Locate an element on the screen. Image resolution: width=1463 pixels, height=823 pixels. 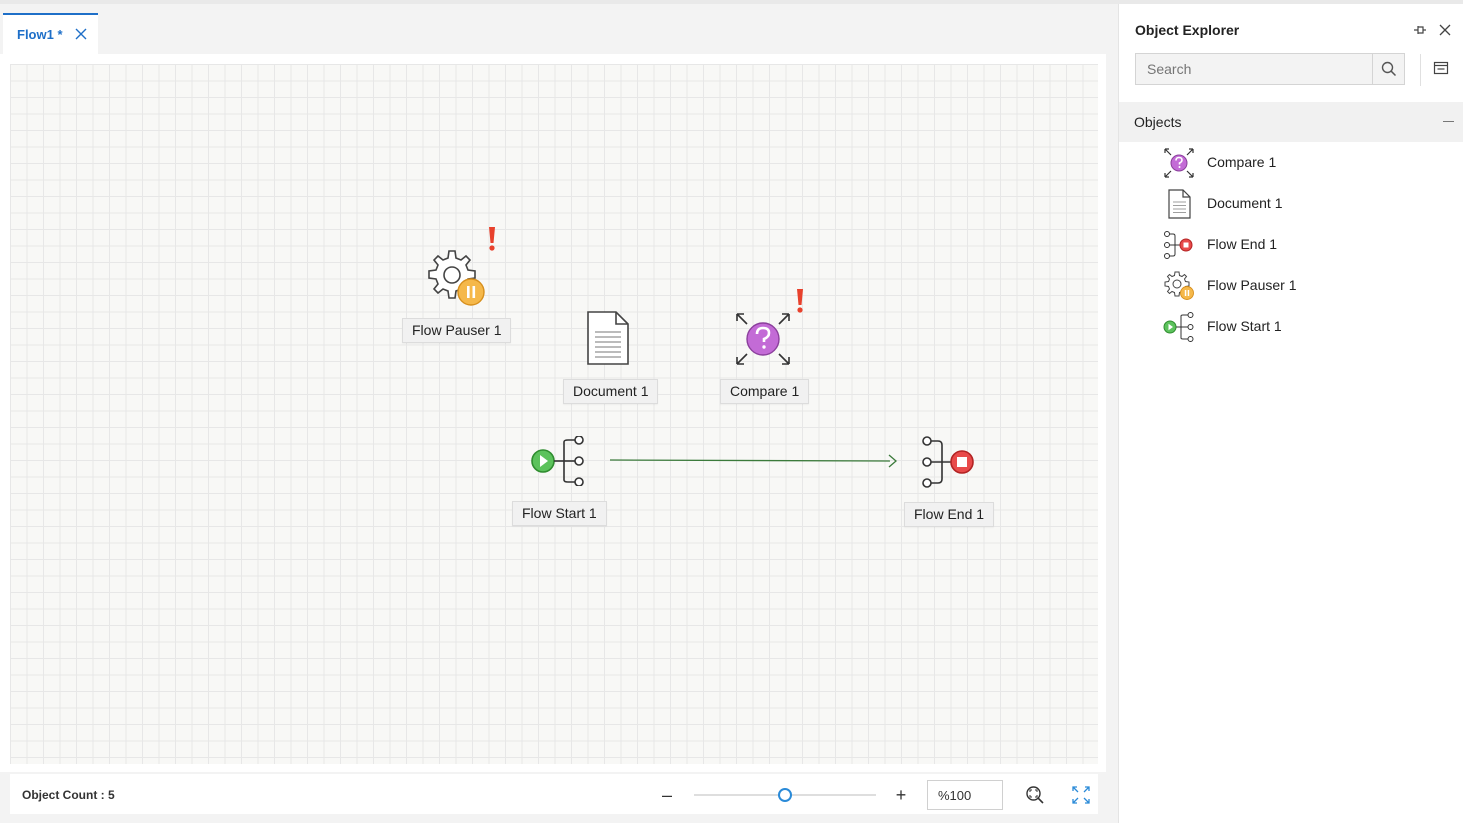
divider is located at coordinates (1420, 70).